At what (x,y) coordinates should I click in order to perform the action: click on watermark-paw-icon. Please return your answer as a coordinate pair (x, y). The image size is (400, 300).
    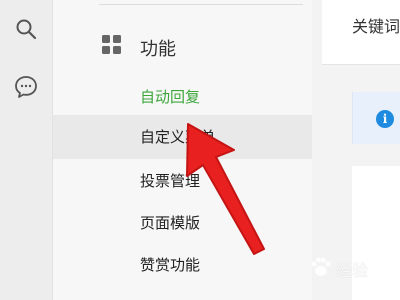
    Looking at the image, I should click on (321, 266).